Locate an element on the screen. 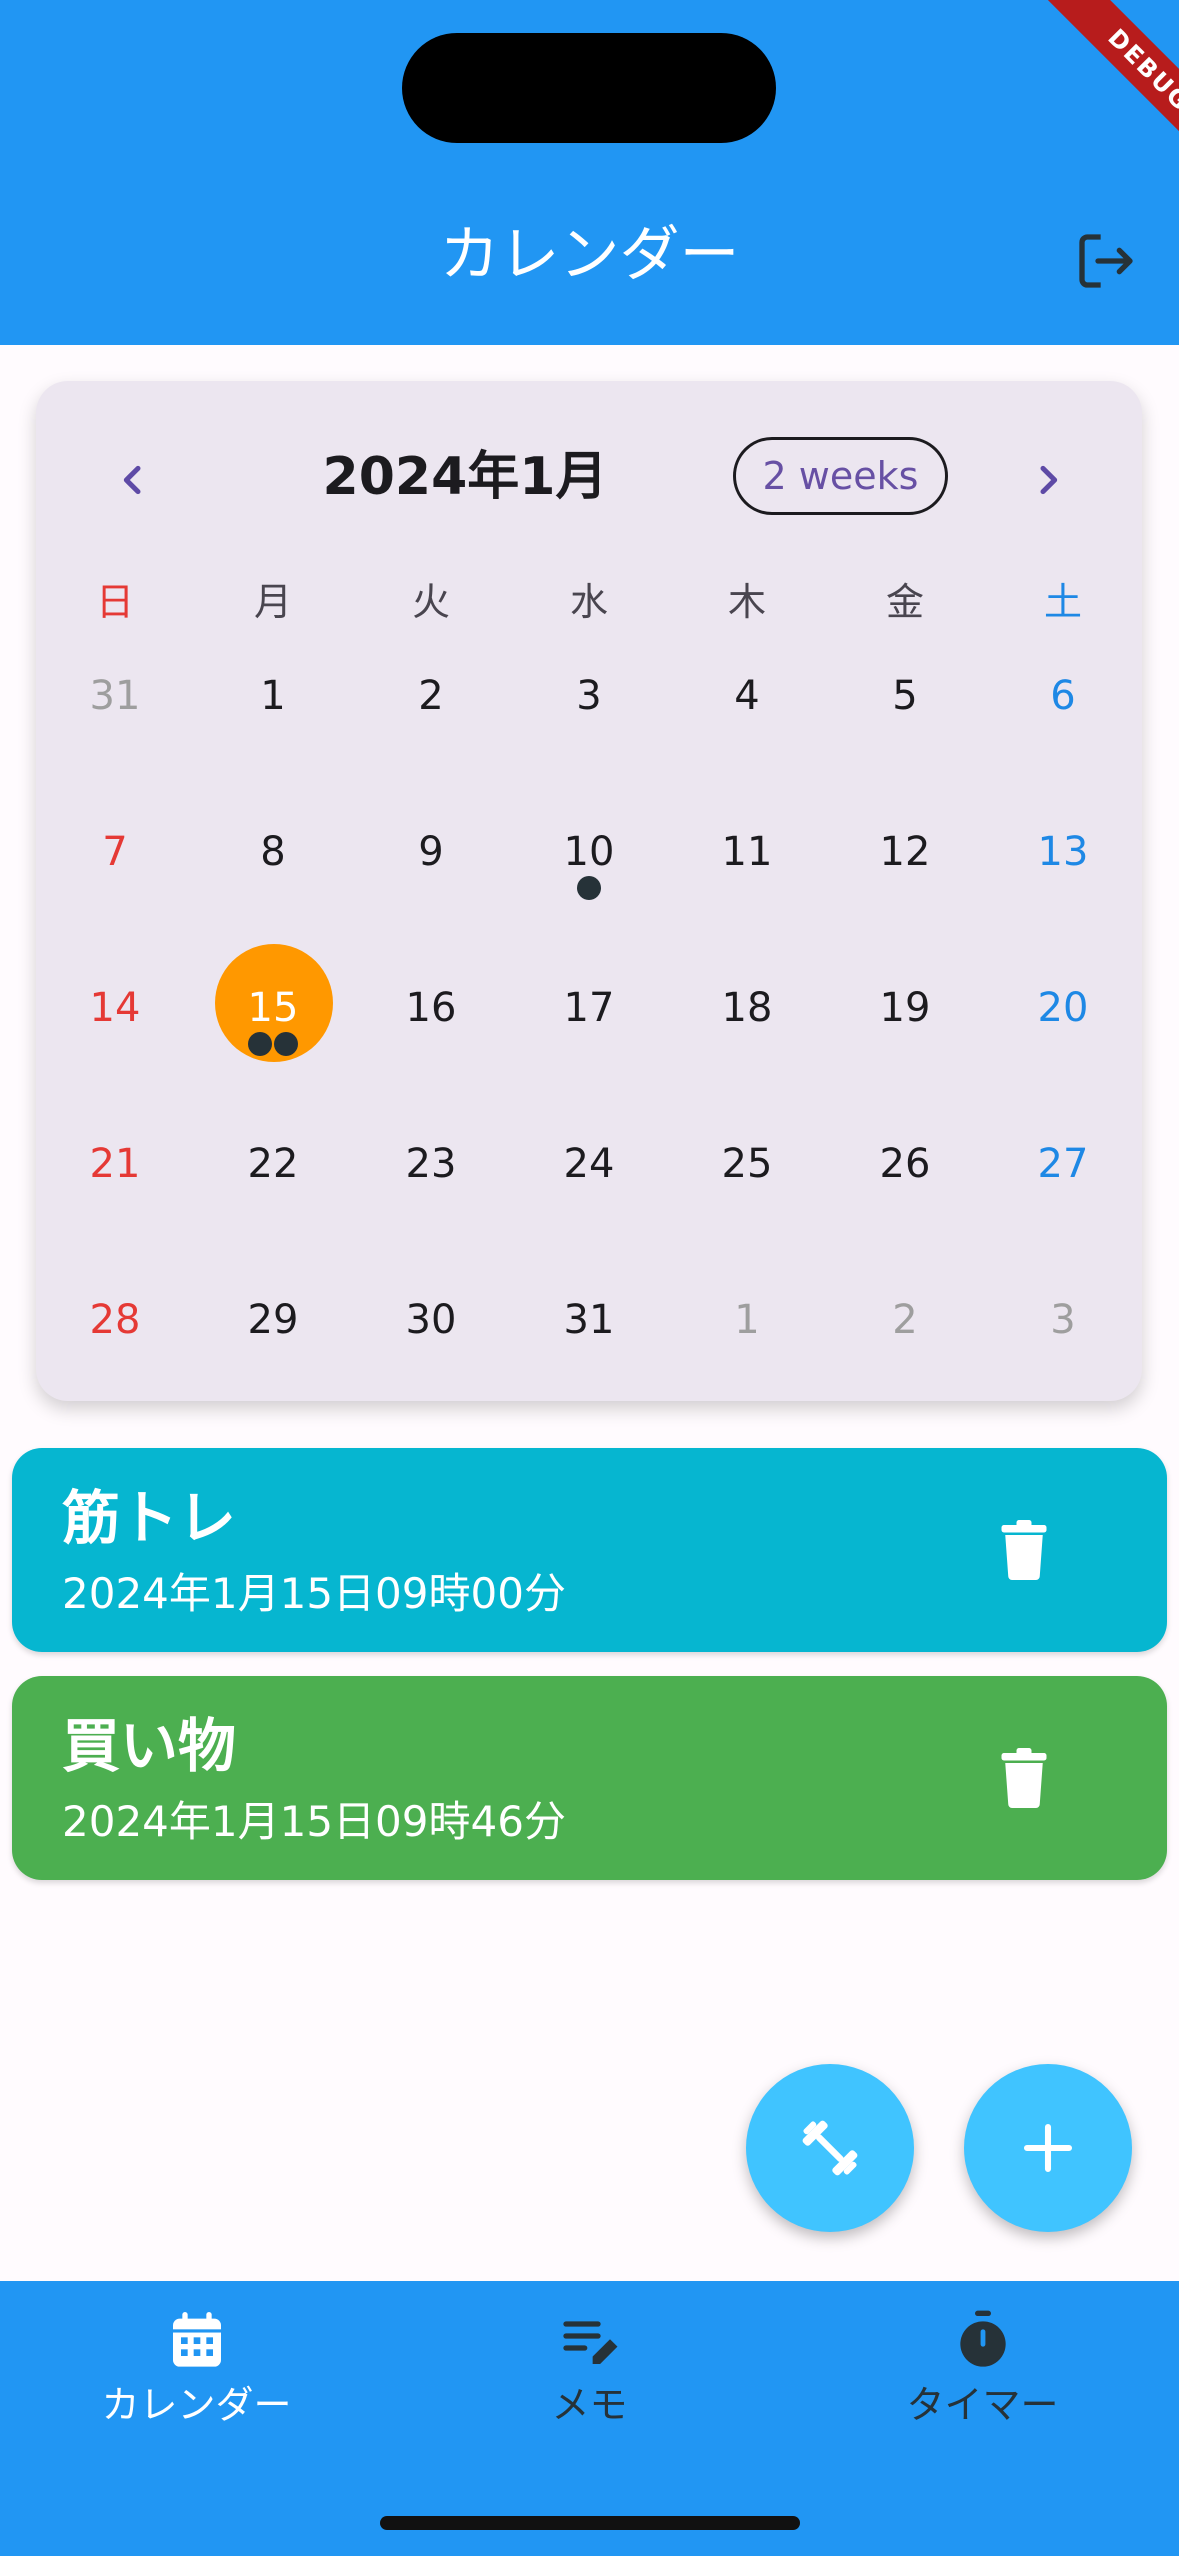  weekday-label: 木 is located at coordinates (746, 602).